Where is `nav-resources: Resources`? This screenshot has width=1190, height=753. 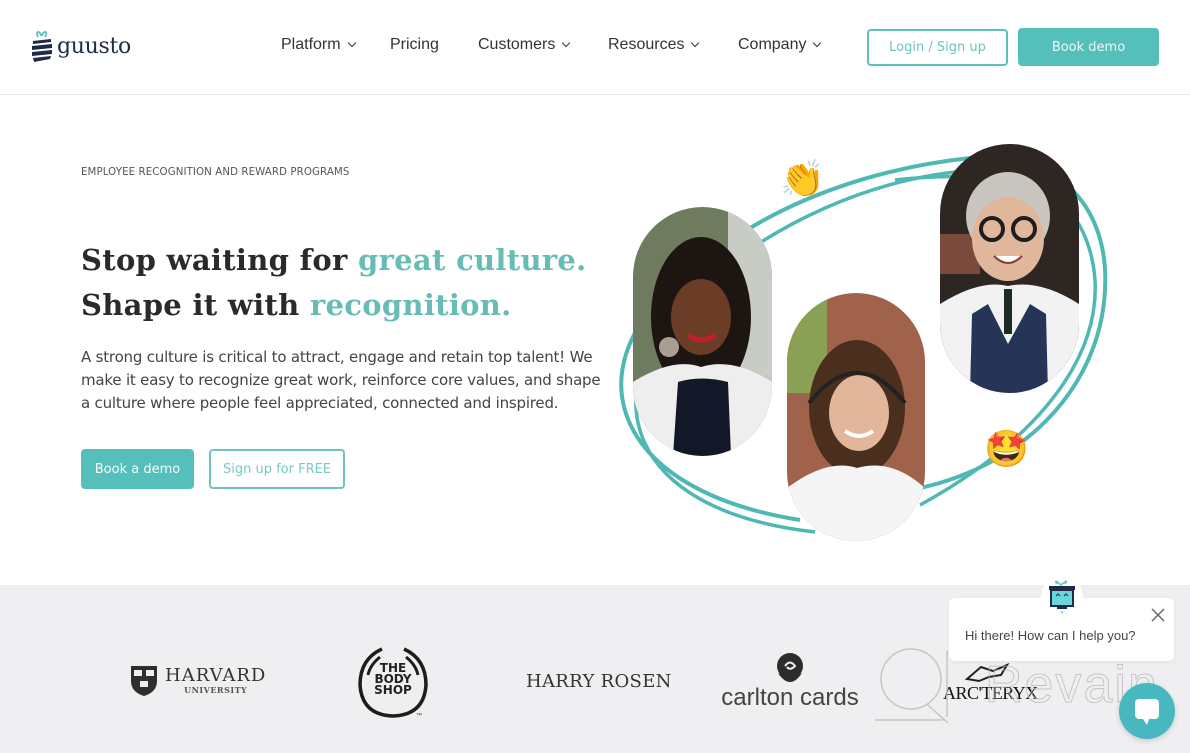
nav-resources: Resources is located at coordinates (654, 45).